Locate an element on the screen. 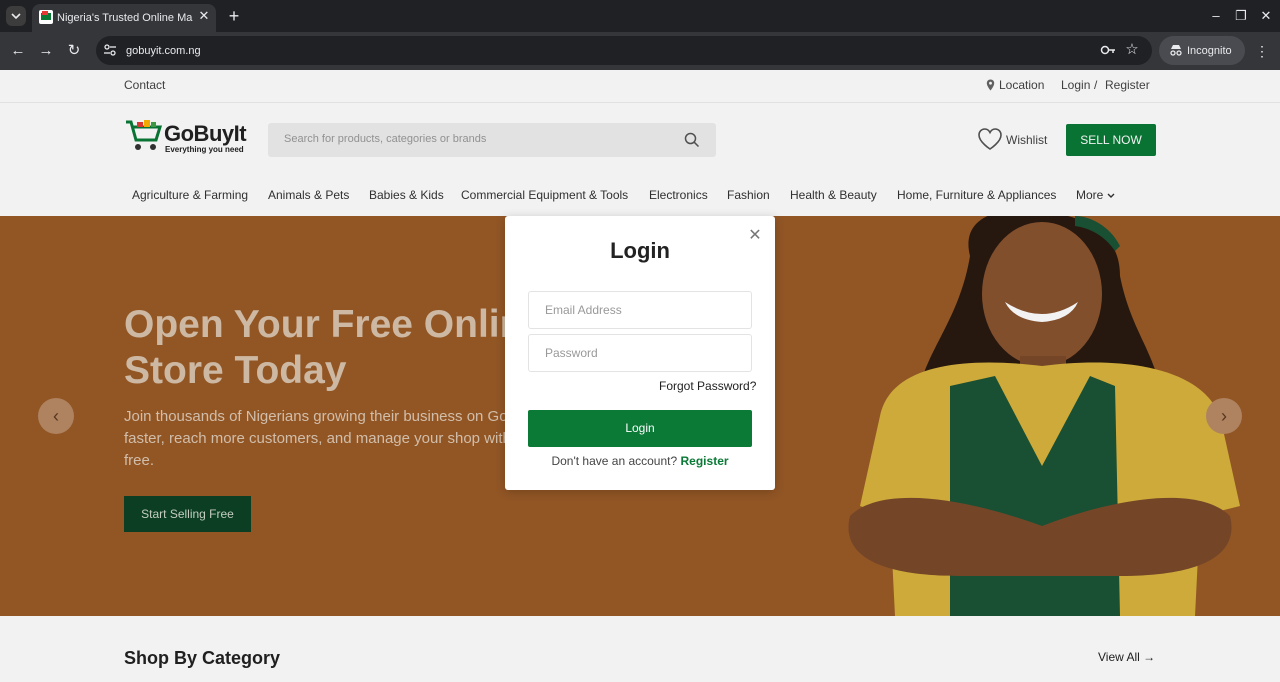 The height and width of the screenshot is (682, 1280). minimize-icon: – is located at coordinates (1216, 16).